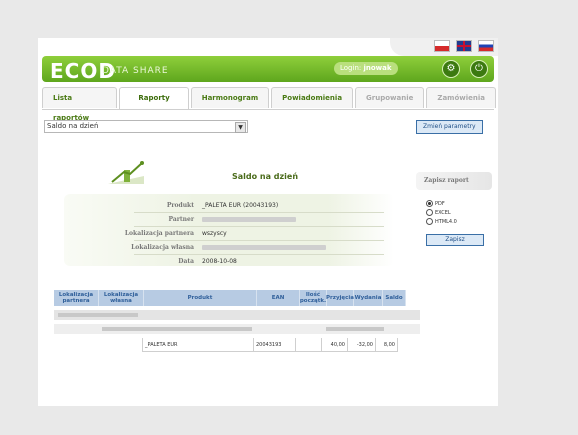 The width and height of the screenshot is (578, 435). I want to click on table-cell-przyjecia: 40,00, so click(335, 345).